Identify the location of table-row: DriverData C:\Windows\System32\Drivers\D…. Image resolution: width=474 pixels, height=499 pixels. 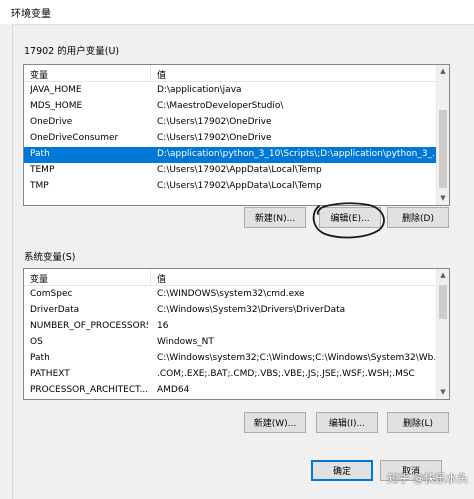
(230, 311).